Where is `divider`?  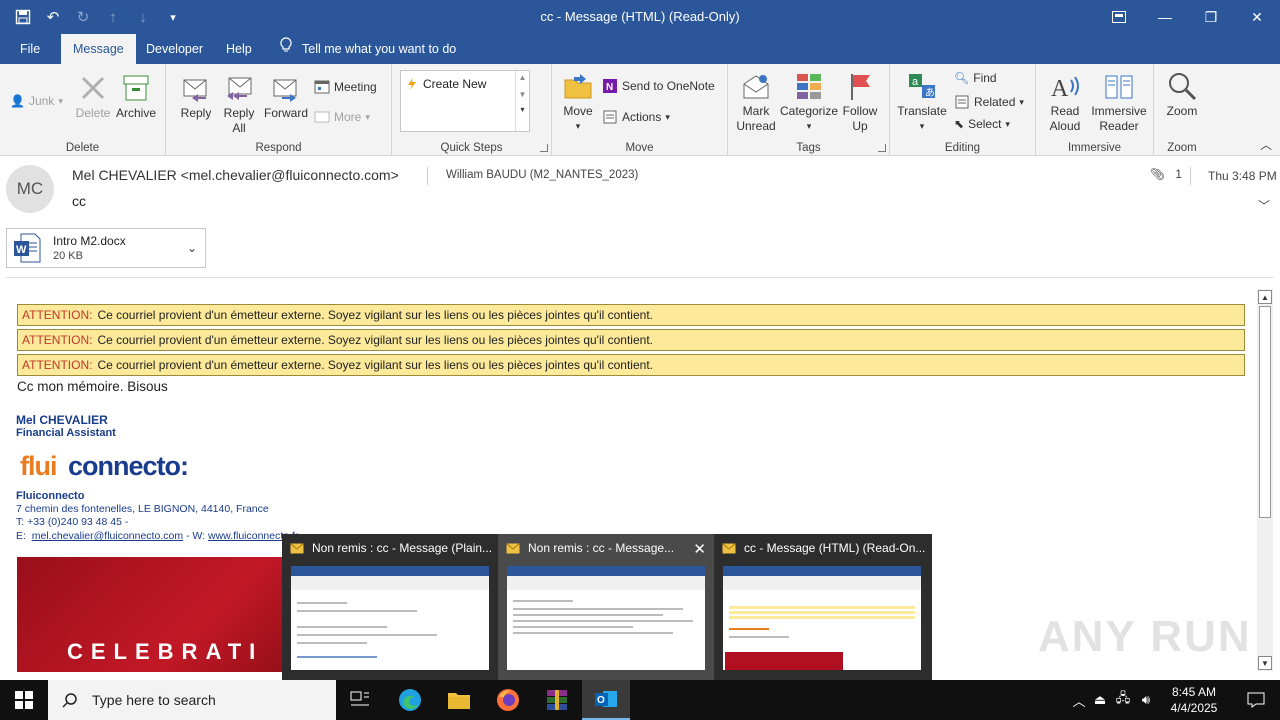 divider is located at coordinates (1190, 176).